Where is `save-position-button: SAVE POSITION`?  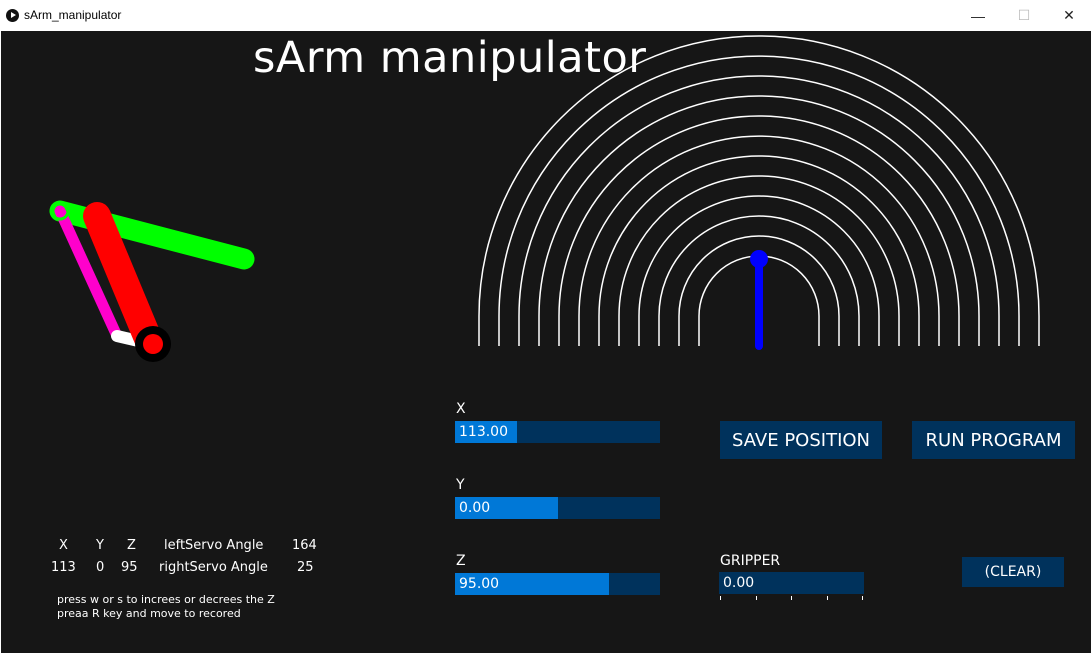
save-position-button: SAVE POSITION is located at coordinates (801, 440).